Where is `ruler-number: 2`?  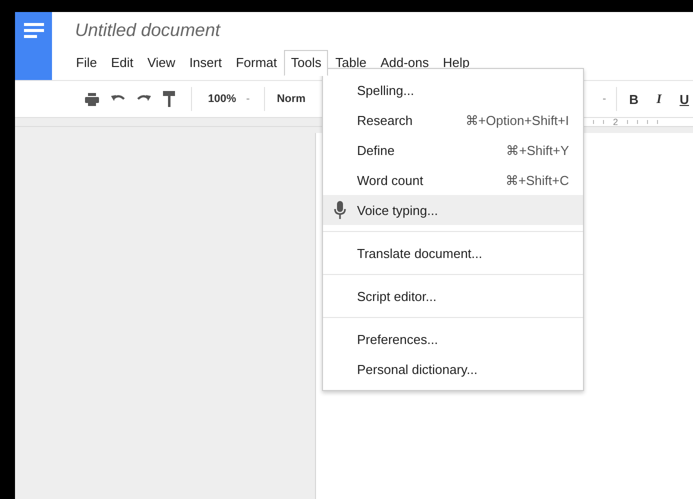 ruler-number: 2 is located at coordinates (615, 122).